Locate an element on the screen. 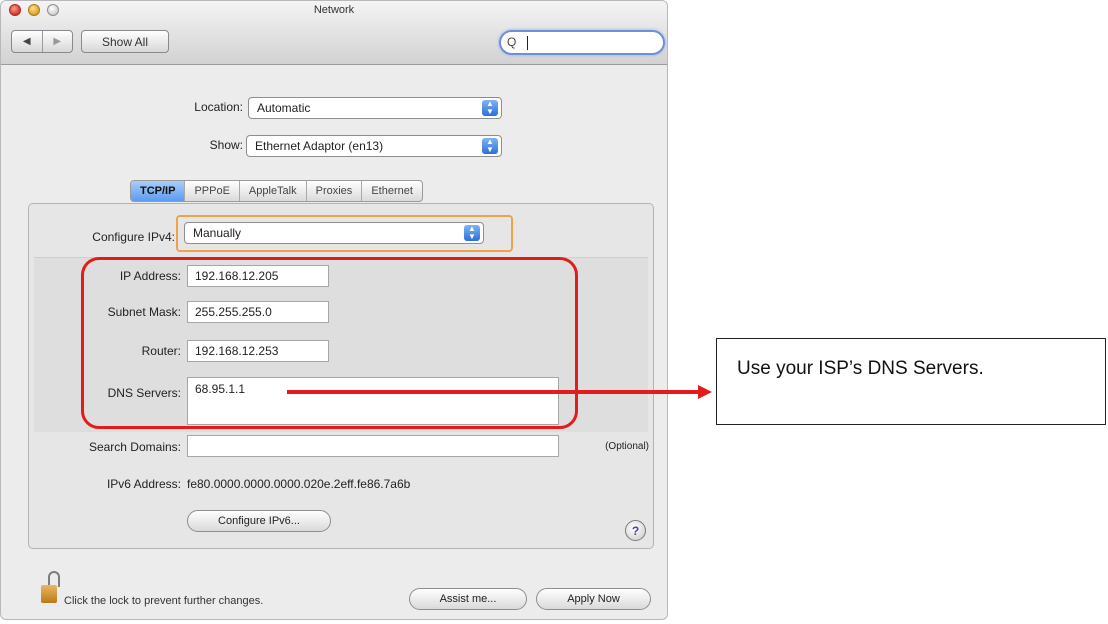 The width and height of the screenshot is (1108, 624). show-value: Ethernet Adaptor (en13) is located at coordinates (319, 146).